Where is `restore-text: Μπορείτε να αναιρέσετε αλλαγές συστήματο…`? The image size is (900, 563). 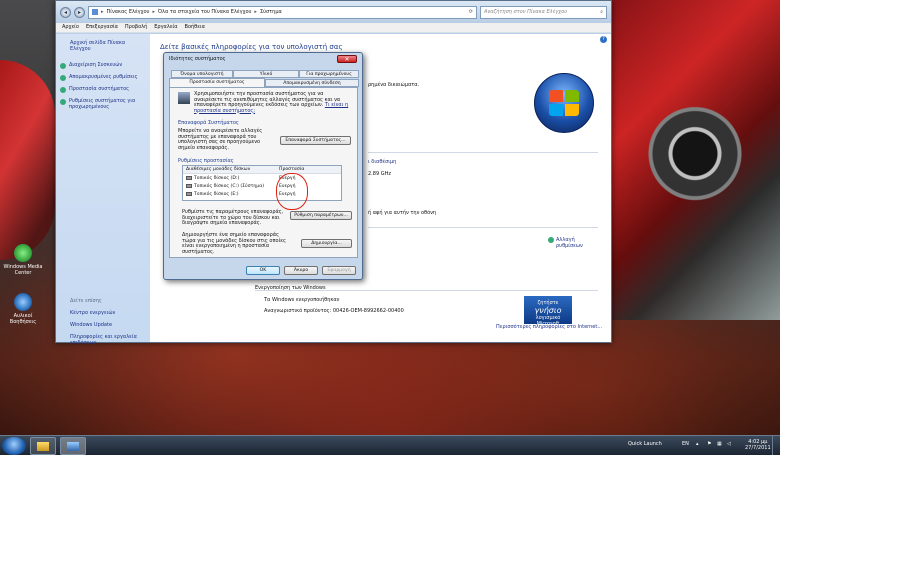 restore-text: Μπορείτε να αναιρέσετε αλλαγές συστήματο… is located at coordinates (220, 139).